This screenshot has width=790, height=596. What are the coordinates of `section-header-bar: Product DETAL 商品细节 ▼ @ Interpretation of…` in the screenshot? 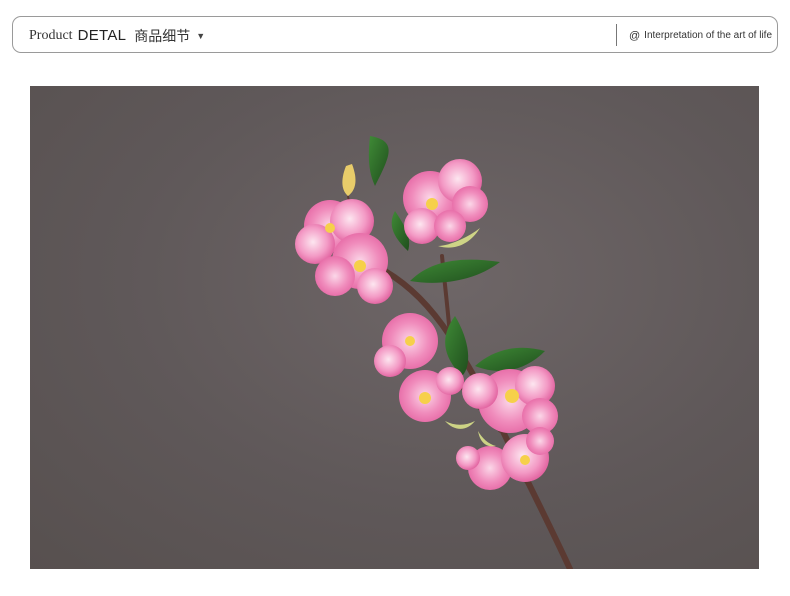 It's located at (395, 34).